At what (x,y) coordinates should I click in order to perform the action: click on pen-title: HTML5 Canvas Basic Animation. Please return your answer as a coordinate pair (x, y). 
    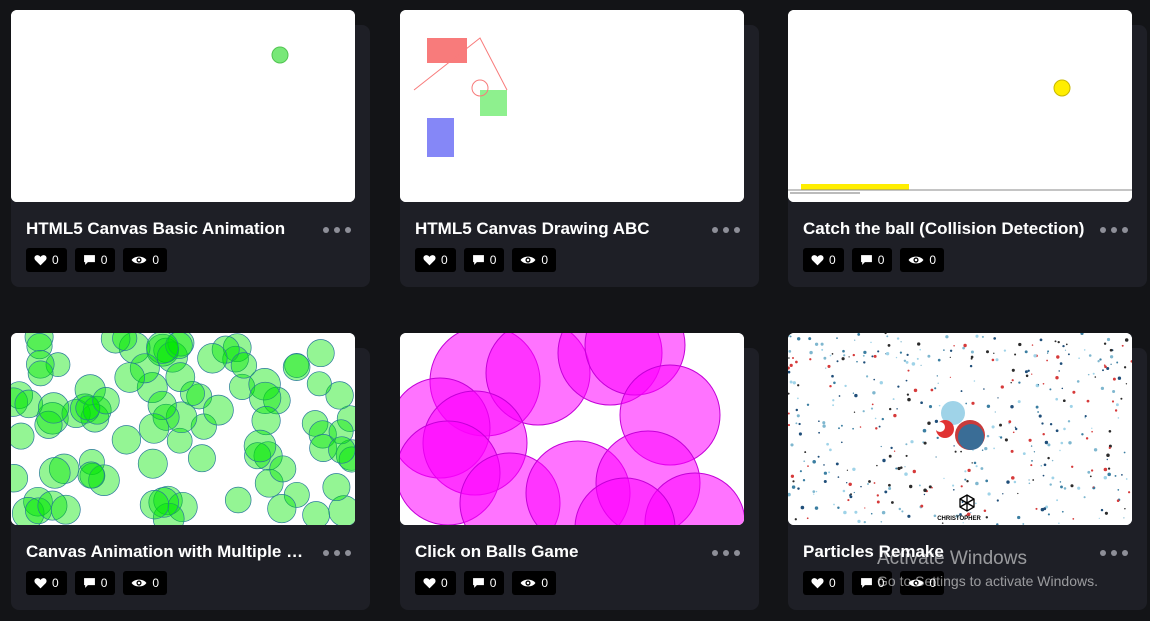
    Looking at the image, I should click on (171, 229).